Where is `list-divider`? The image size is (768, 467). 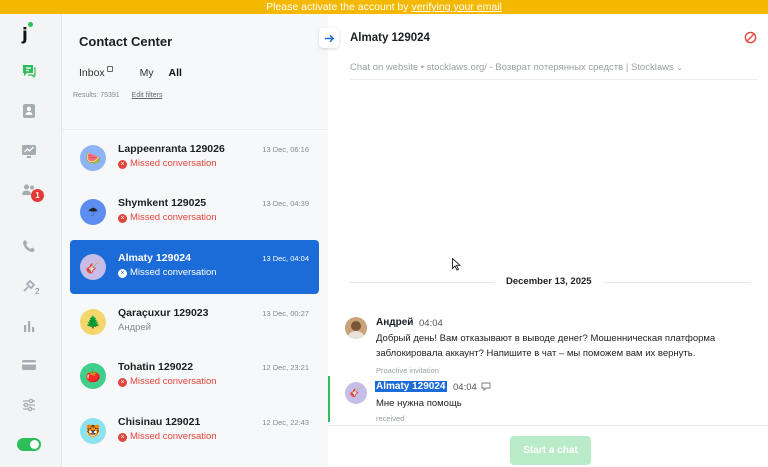 list-divider is located at coordinates (195, 129).